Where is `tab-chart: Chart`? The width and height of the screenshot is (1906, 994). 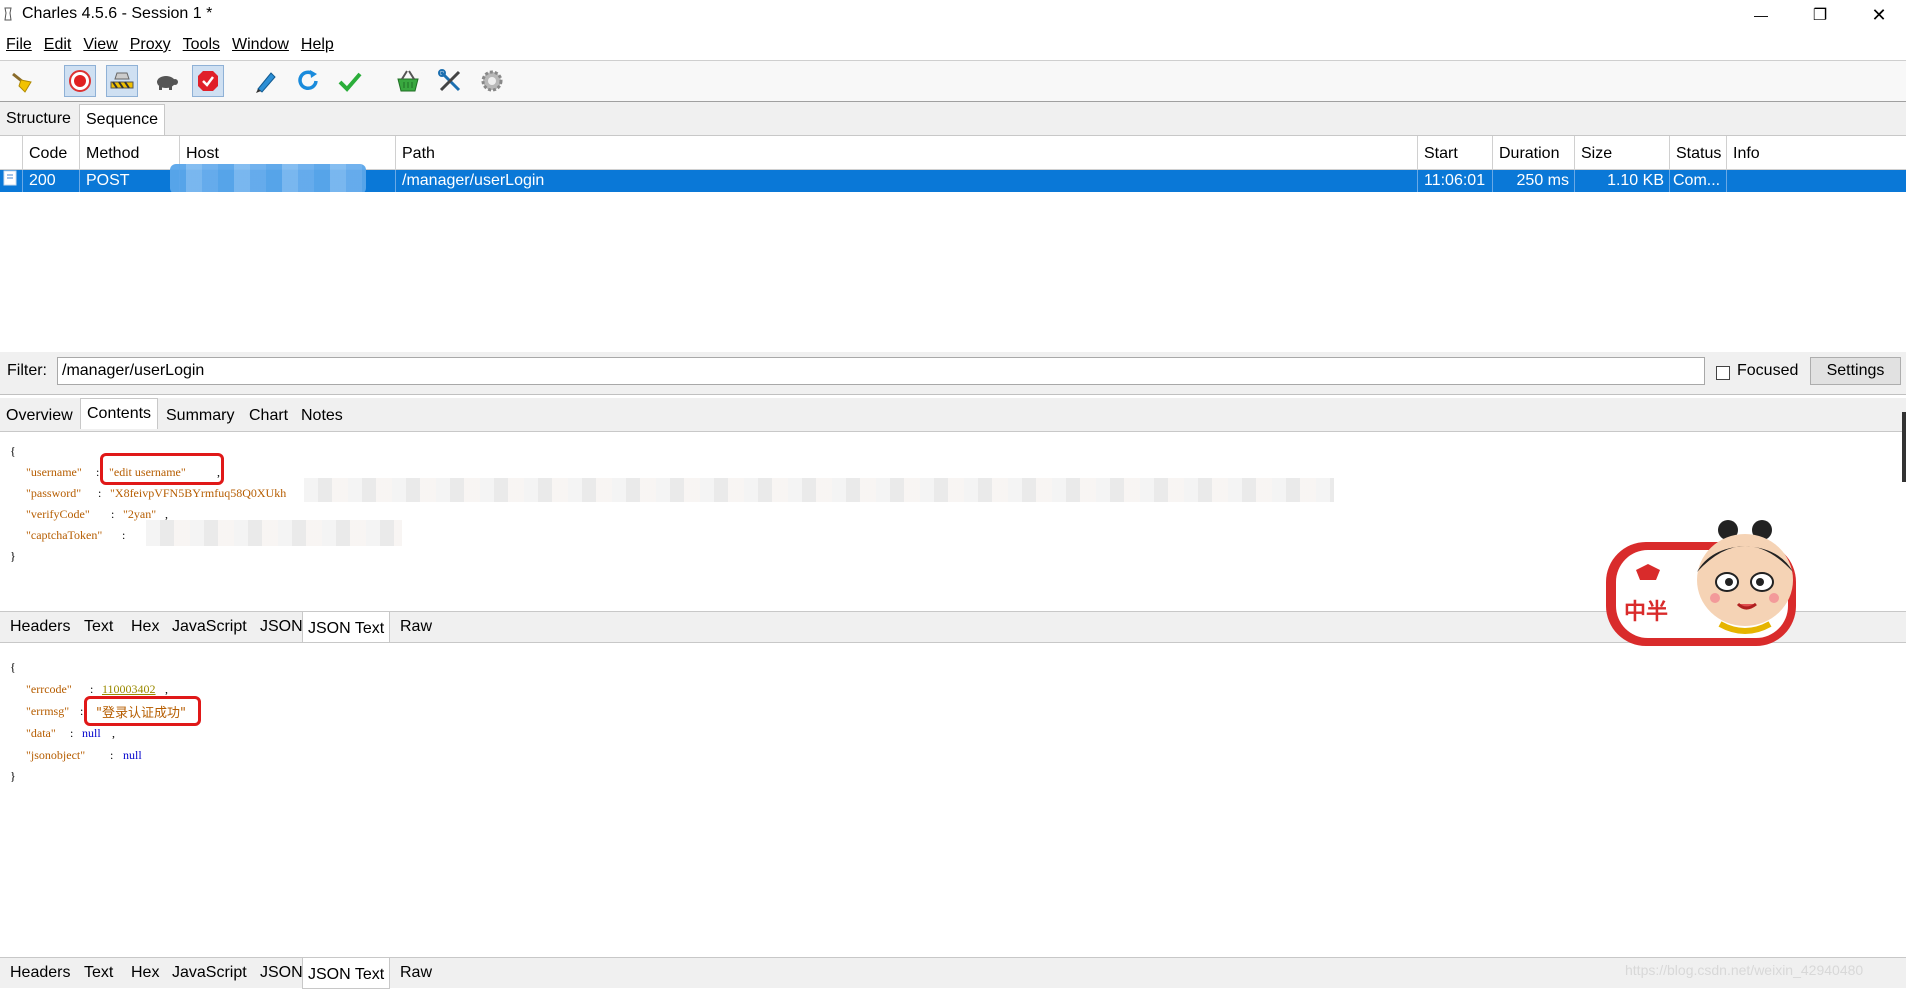 tab-chart: Chart is located at coordinates (268, 416).